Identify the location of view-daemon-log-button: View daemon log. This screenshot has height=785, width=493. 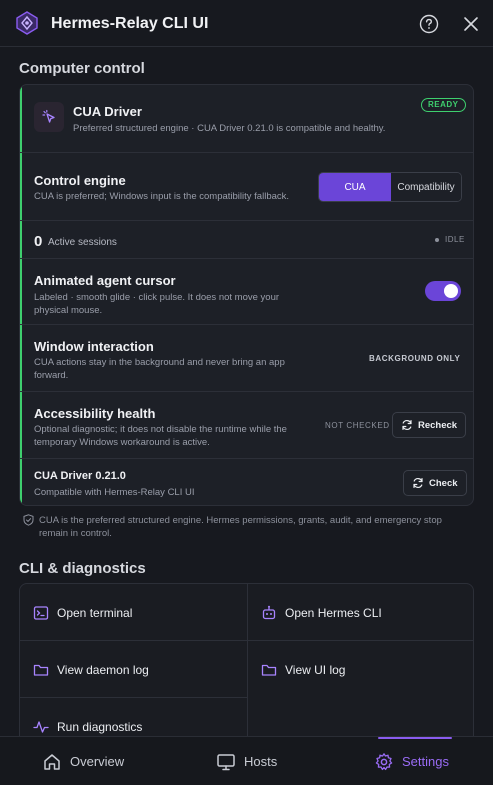
(133, 669).